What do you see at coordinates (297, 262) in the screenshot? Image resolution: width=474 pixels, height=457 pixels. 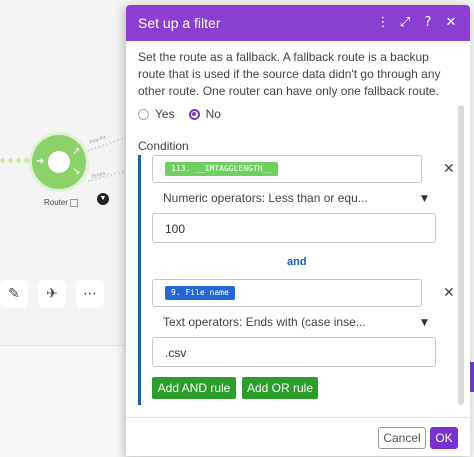 I see `and-label: and` at bounding box center [297, 262].